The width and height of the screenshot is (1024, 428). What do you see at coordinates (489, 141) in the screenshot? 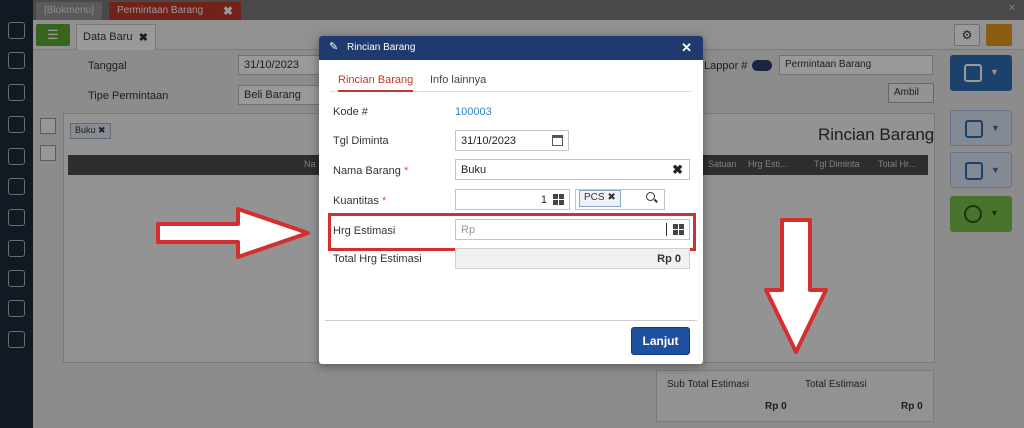
I see `tgl-diminta-value: 31/10/2023` at bounding box center [489, 141].